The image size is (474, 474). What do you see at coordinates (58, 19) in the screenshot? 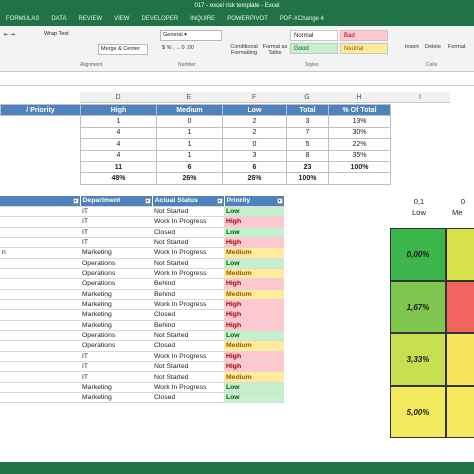
I see `menu-tab-1: DATA` at bounding box center [58, 19].